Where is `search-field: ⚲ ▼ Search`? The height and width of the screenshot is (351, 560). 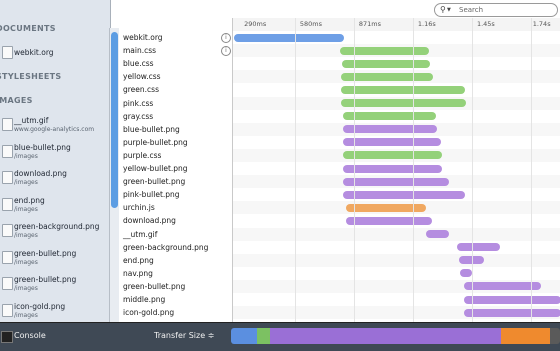 search-field: ⚲ ▼ Search is located at coordinates (496, 10).